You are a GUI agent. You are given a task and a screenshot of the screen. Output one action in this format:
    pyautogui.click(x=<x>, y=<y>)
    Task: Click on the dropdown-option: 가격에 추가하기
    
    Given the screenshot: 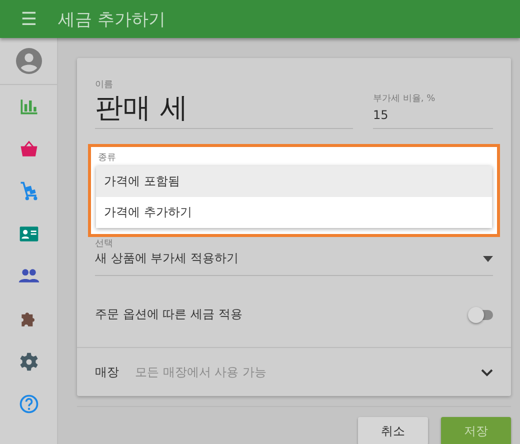 What is the action you would take?
    pyautogui.click(x=294, y=212)
    